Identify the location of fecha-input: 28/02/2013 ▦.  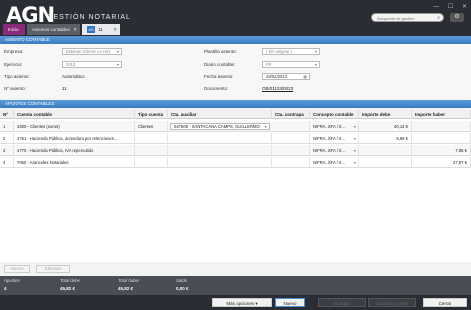
(286, 76).